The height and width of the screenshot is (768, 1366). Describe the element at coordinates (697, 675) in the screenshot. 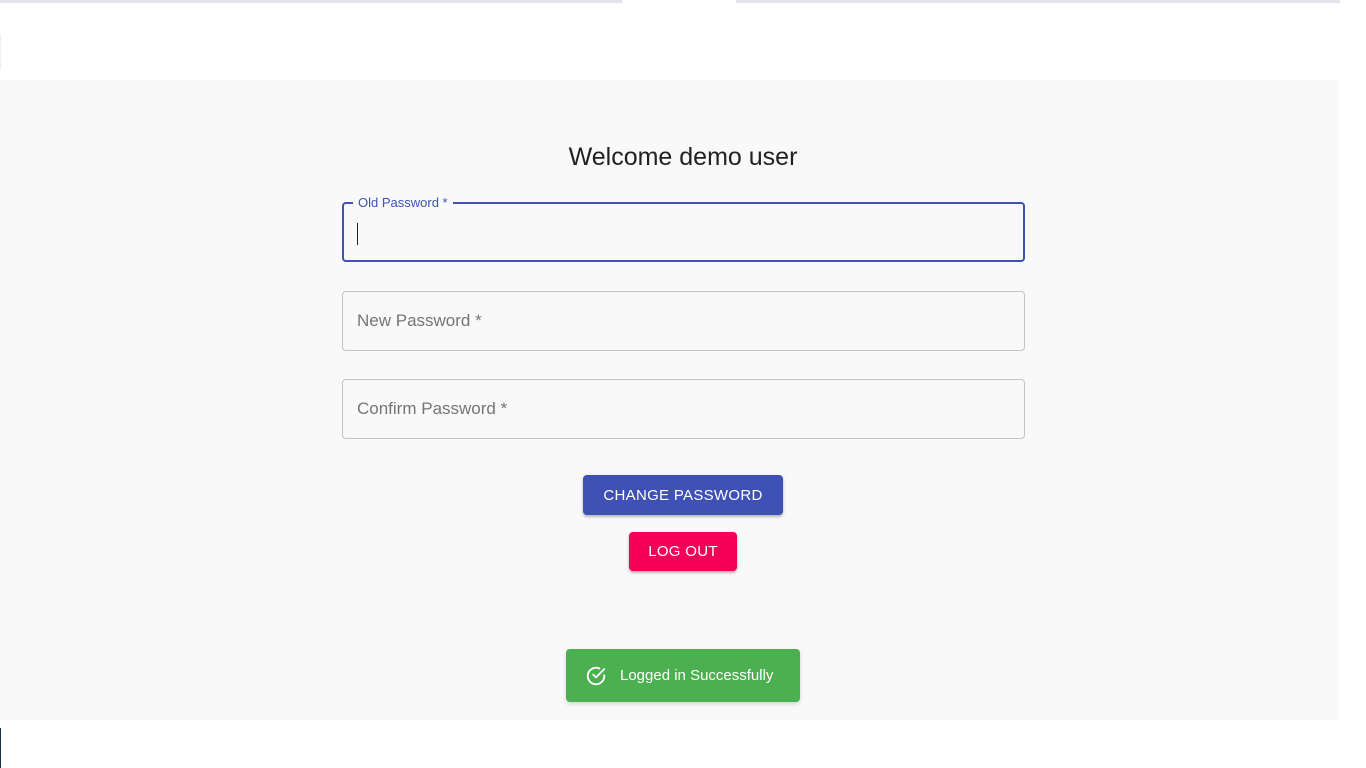

I see `toast-message: Logged in Successfully` at that location.